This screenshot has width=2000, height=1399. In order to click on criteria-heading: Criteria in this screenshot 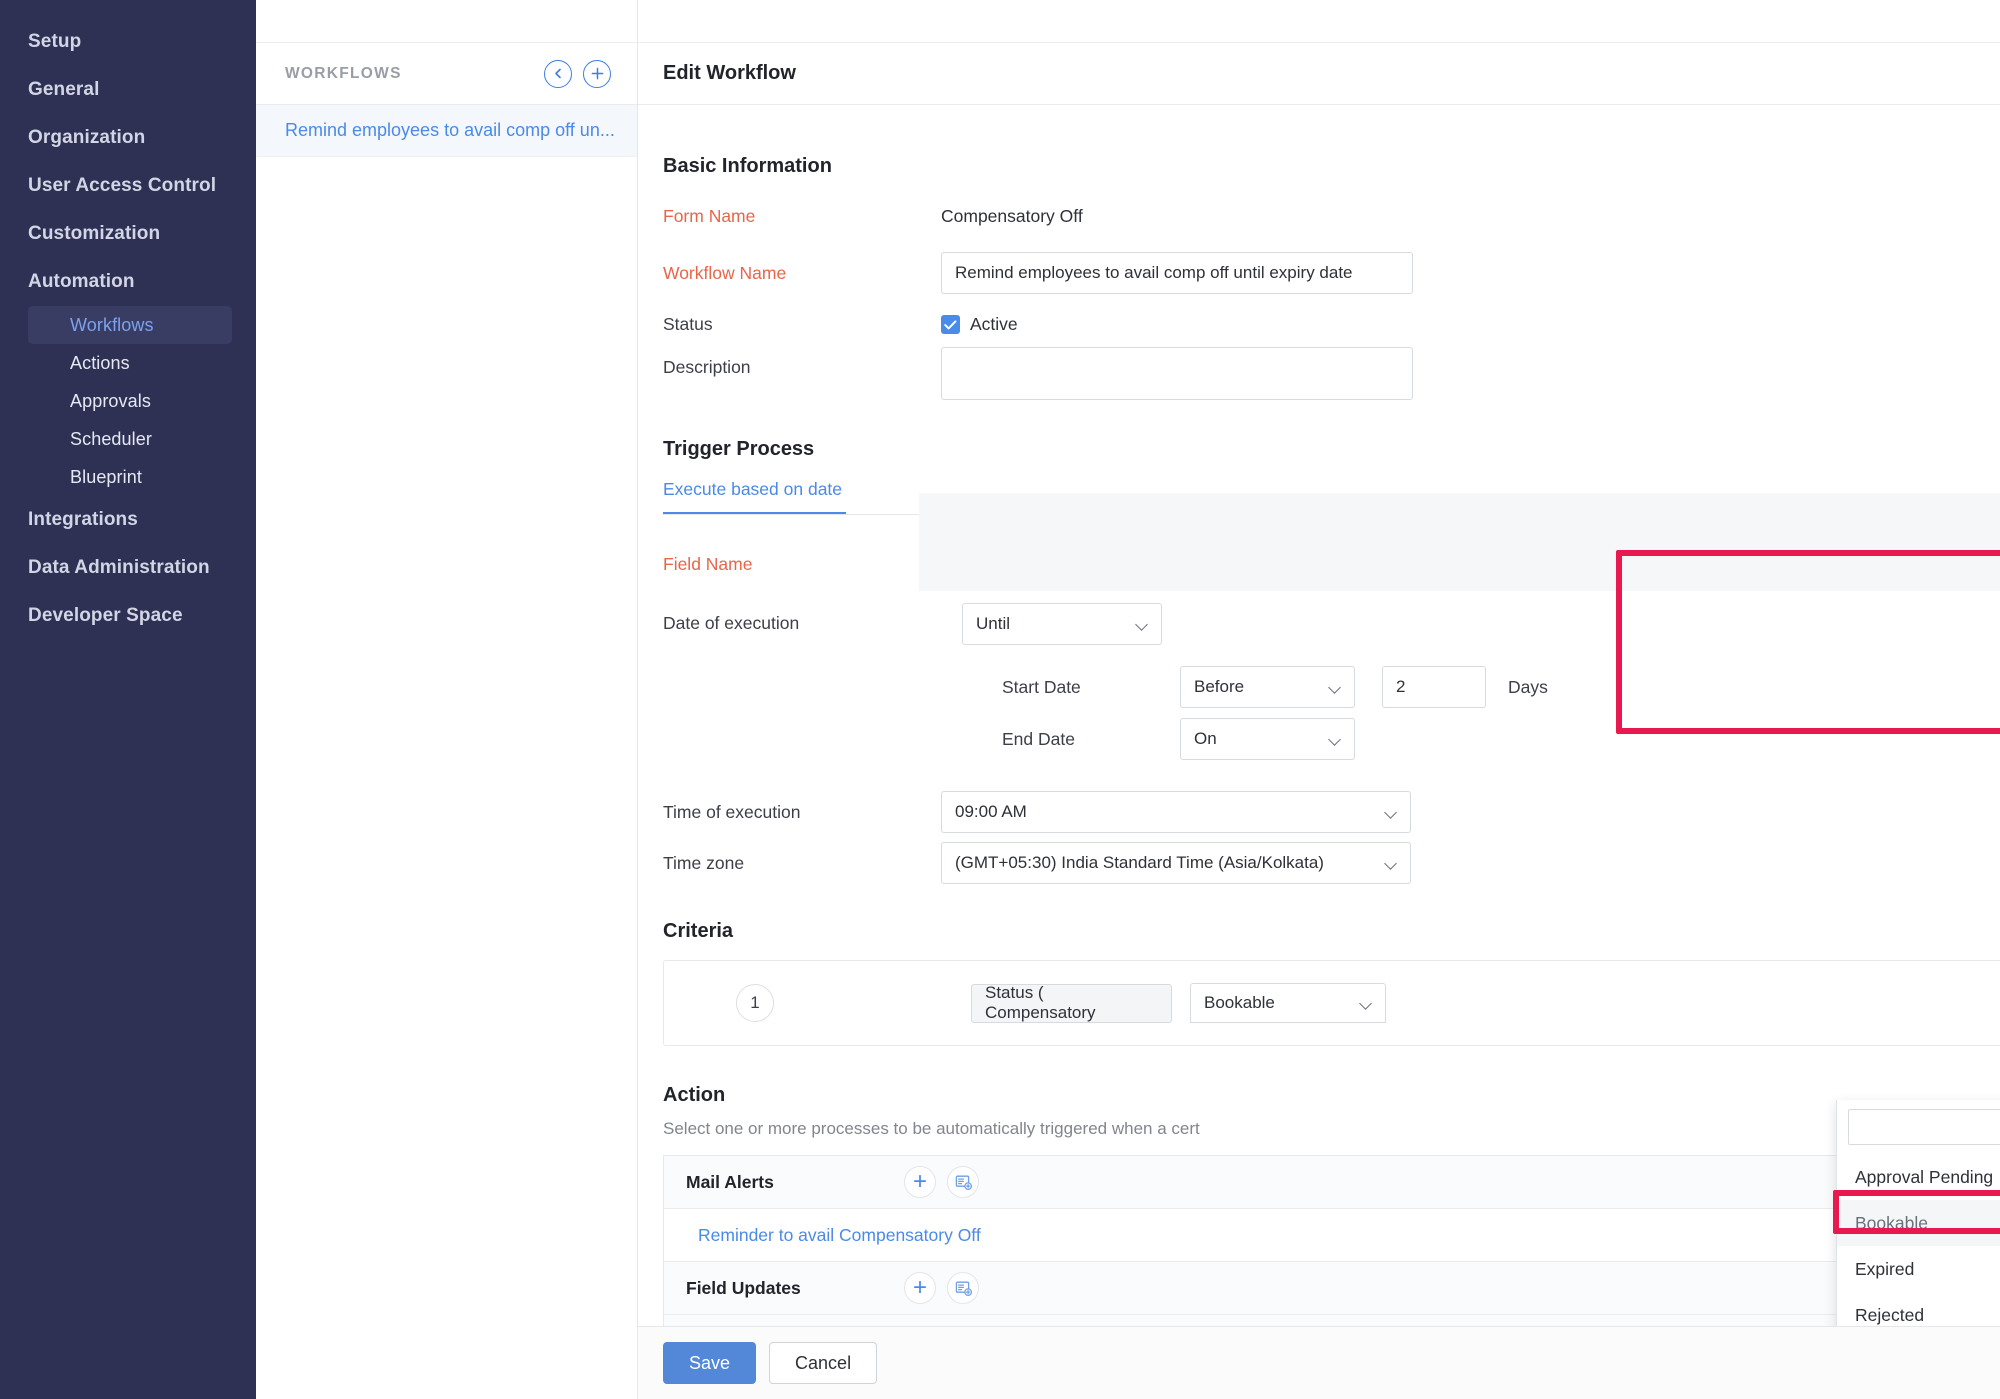, I will do `click(1331, 931)`.